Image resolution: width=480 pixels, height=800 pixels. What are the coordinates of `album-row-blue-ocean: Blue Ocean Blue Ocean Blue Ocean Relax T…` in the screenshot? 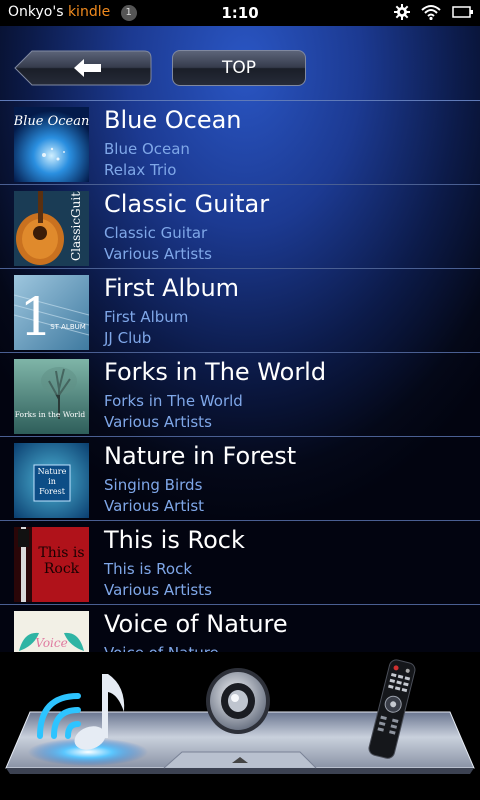 It's located at (240, 143).